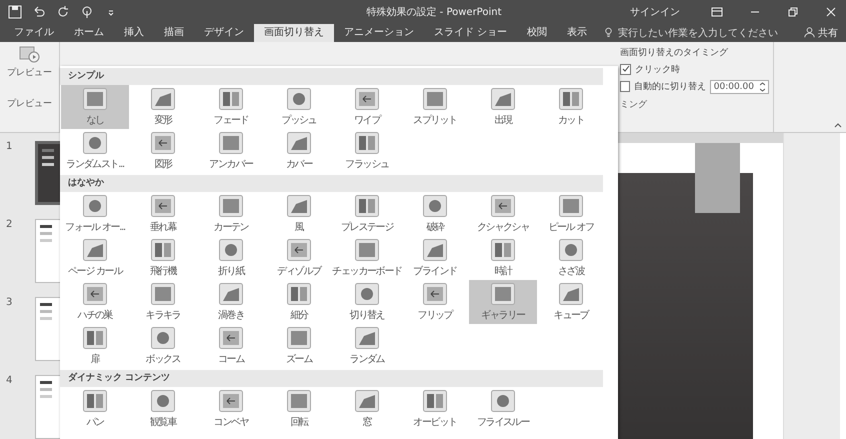  Describe the element at coordinates (34, 33) in the screenshot. I see `ribbon-tab: ファイル` at that location.